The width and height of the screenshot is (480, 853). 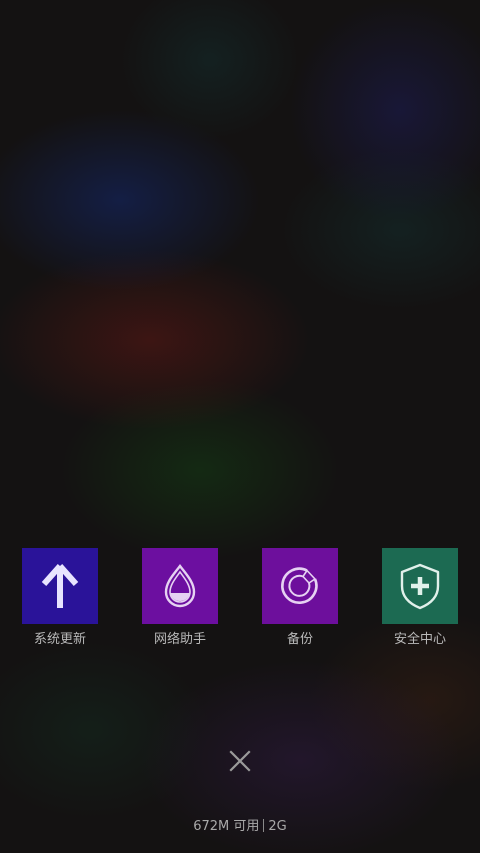 I want to click on backup-circle-icon, so click(x=299, y=585).